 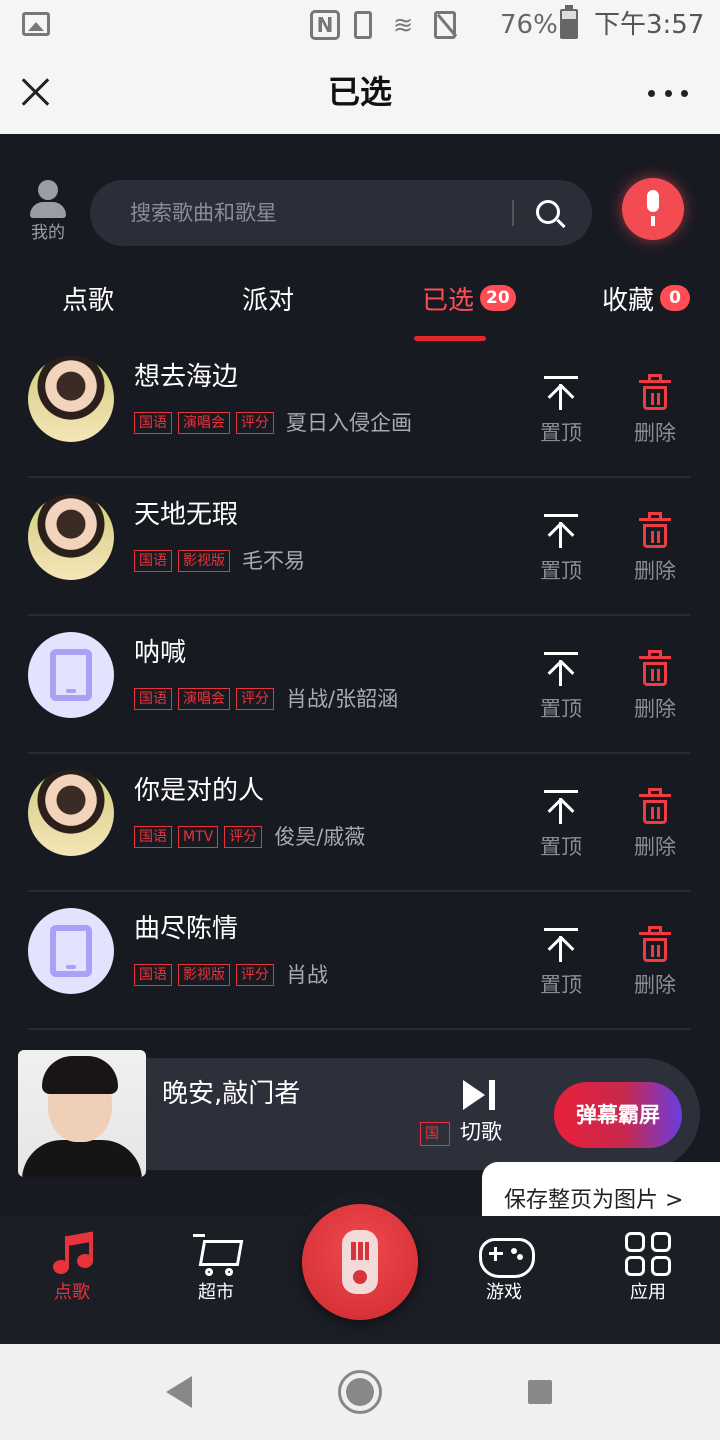 I want to click on title-bar: 已选, so click(x=360, y=92).